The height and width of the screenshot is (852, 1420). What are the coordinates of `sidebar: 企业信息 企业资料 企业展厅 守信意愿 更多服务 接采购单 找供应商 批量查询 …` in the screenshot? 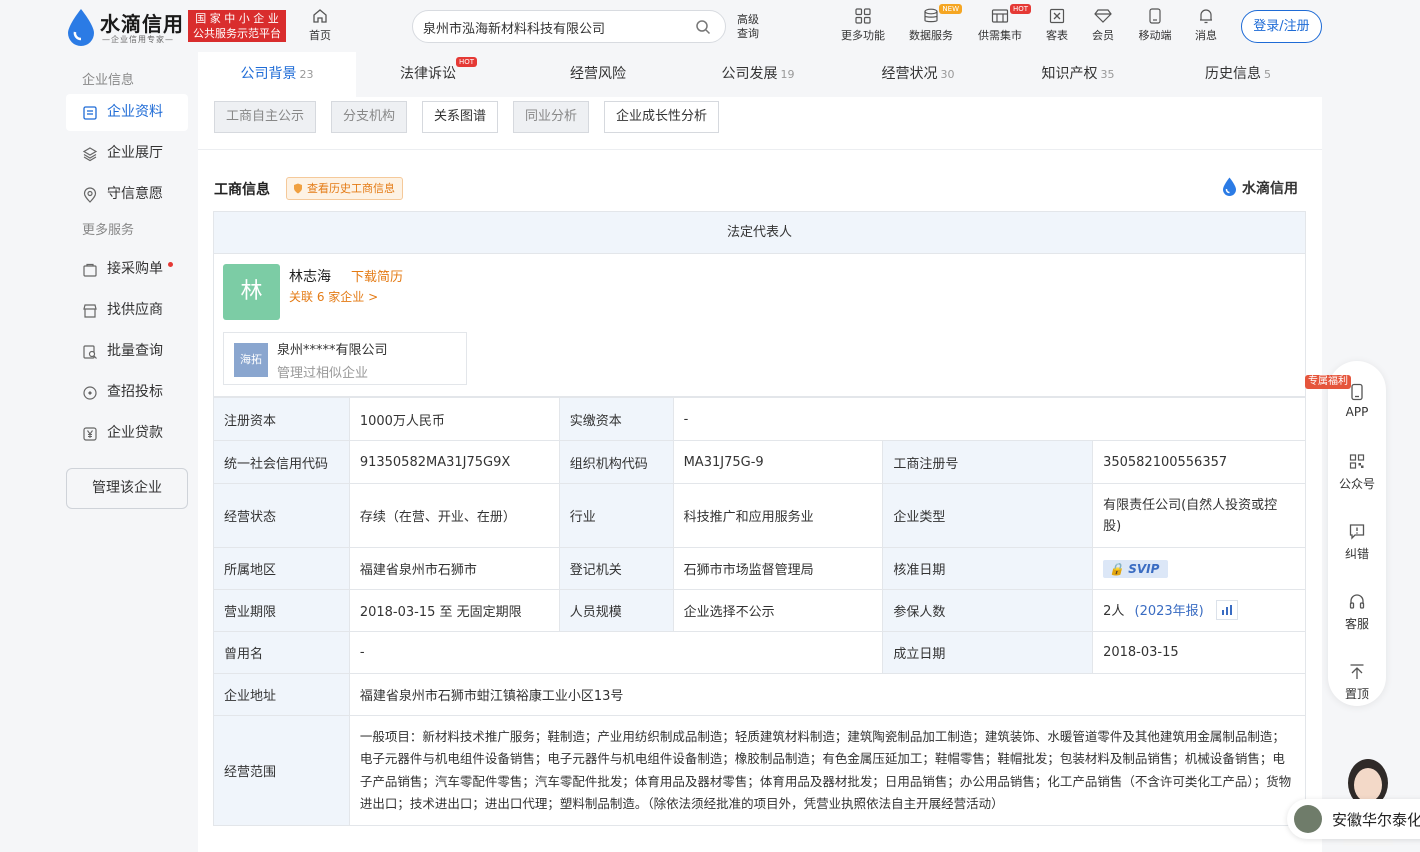 It's located at (127, 284).